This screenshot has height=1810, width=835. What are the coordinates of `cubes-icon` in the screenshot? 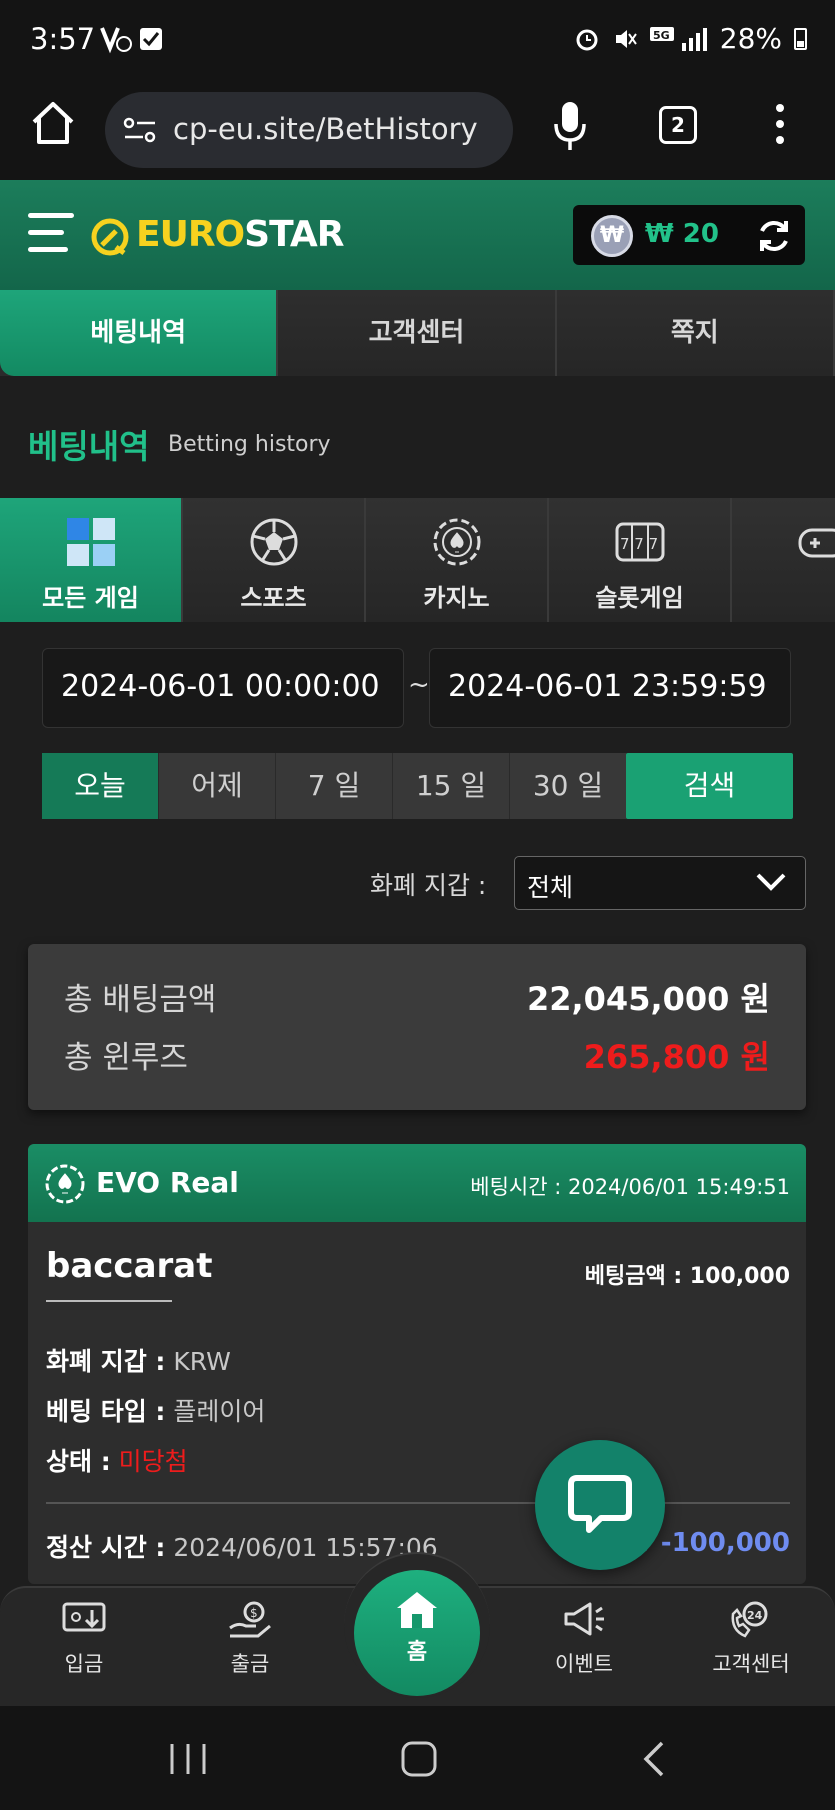 It's located at (90, 542).